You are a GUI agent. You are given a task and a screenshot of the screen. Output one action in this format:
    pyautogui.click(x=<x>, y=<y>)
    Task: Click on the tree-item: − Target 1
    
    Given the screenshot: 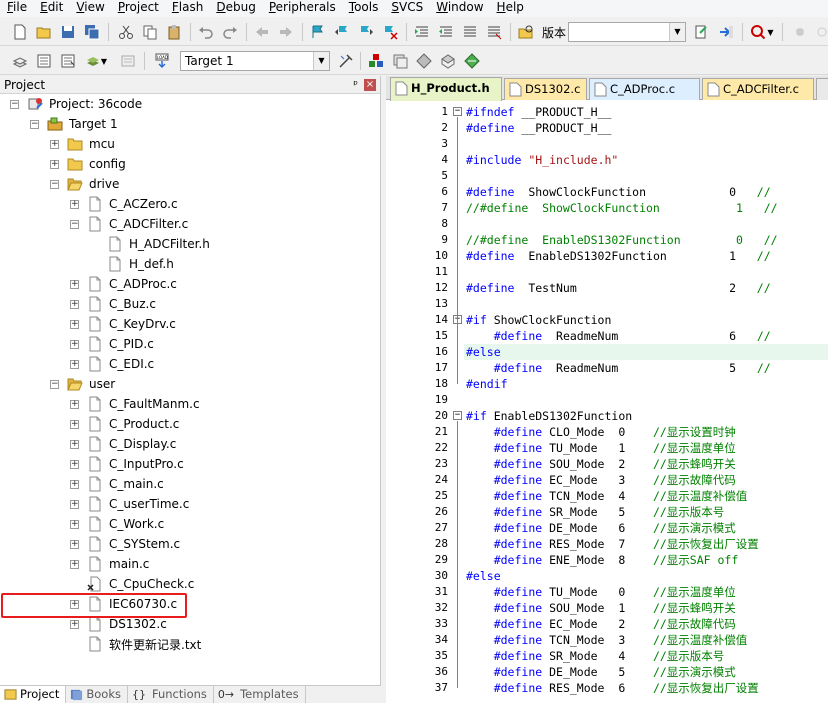 What is the action you would take?
    pyautogui.click(x=74, y=124)
    